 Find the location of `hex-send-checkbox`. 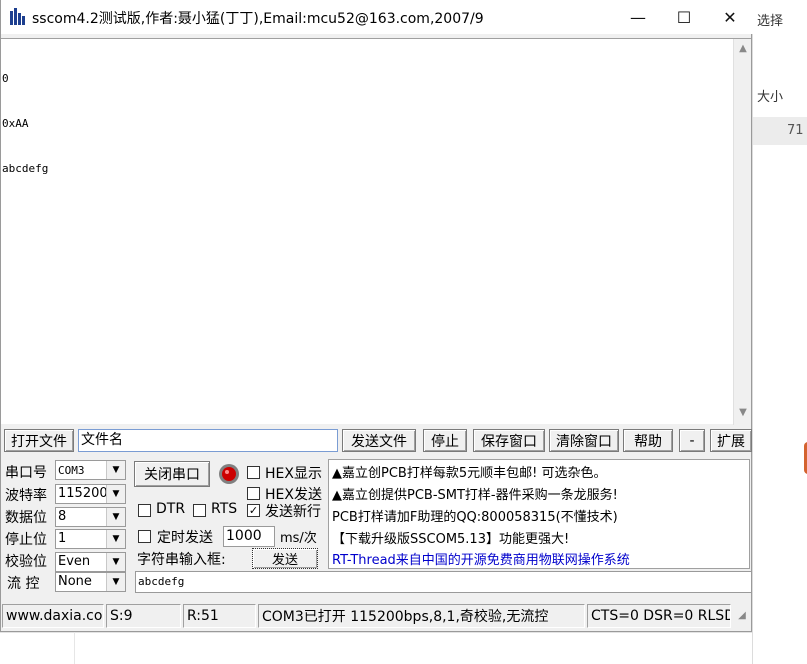

hex-send-checkbox is located at coordinates (253, 493).